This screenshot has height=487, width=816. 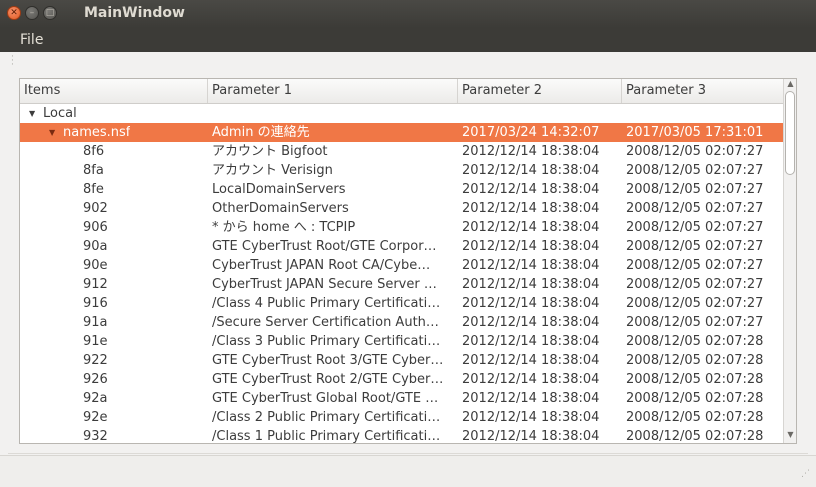 I want to click on tree-cell-parameter-1: LocalDomainServers, so click(x=279, y=189).